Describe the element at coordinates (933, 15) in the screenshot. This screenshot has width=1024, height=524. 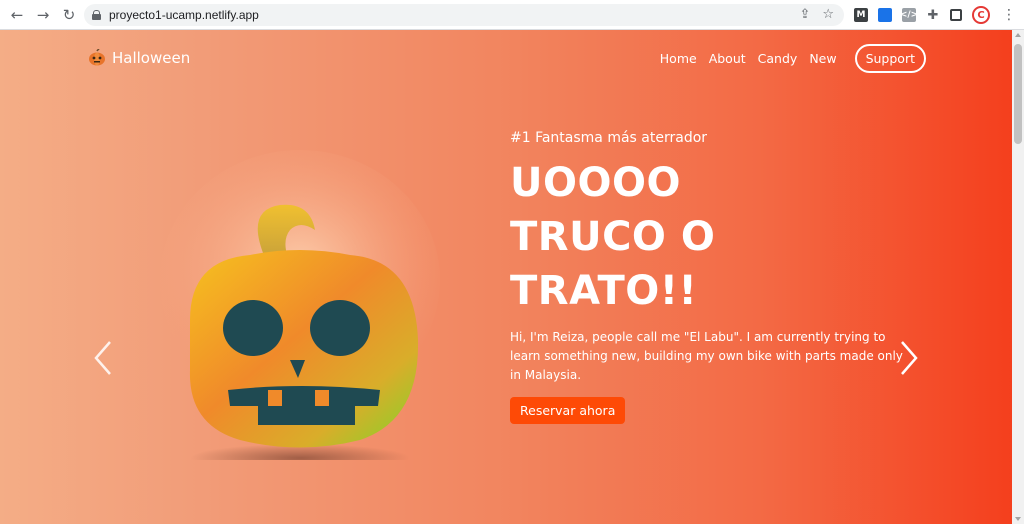
I see `extensions-puzzle-icon: ✚` at that location.